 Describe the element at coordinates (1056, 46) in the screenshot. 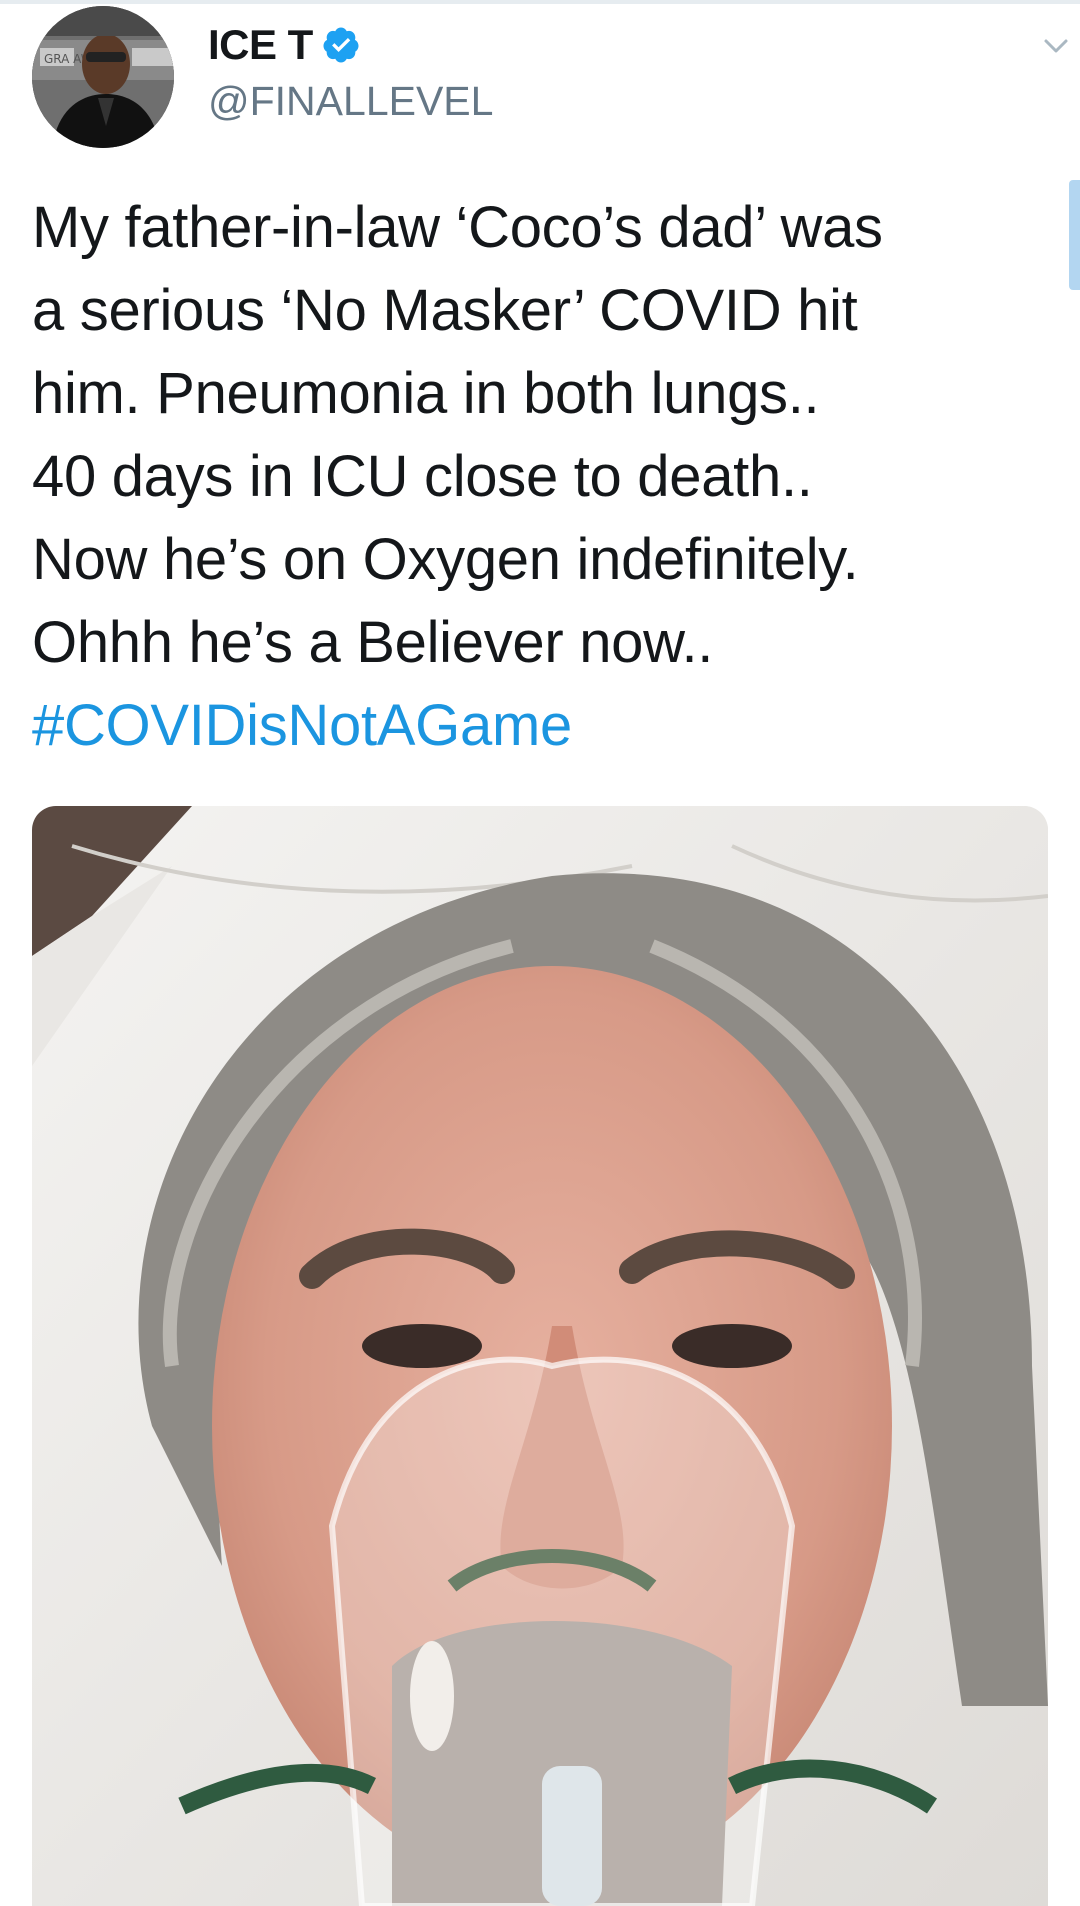

I see `chevron-down-icon` at that location.